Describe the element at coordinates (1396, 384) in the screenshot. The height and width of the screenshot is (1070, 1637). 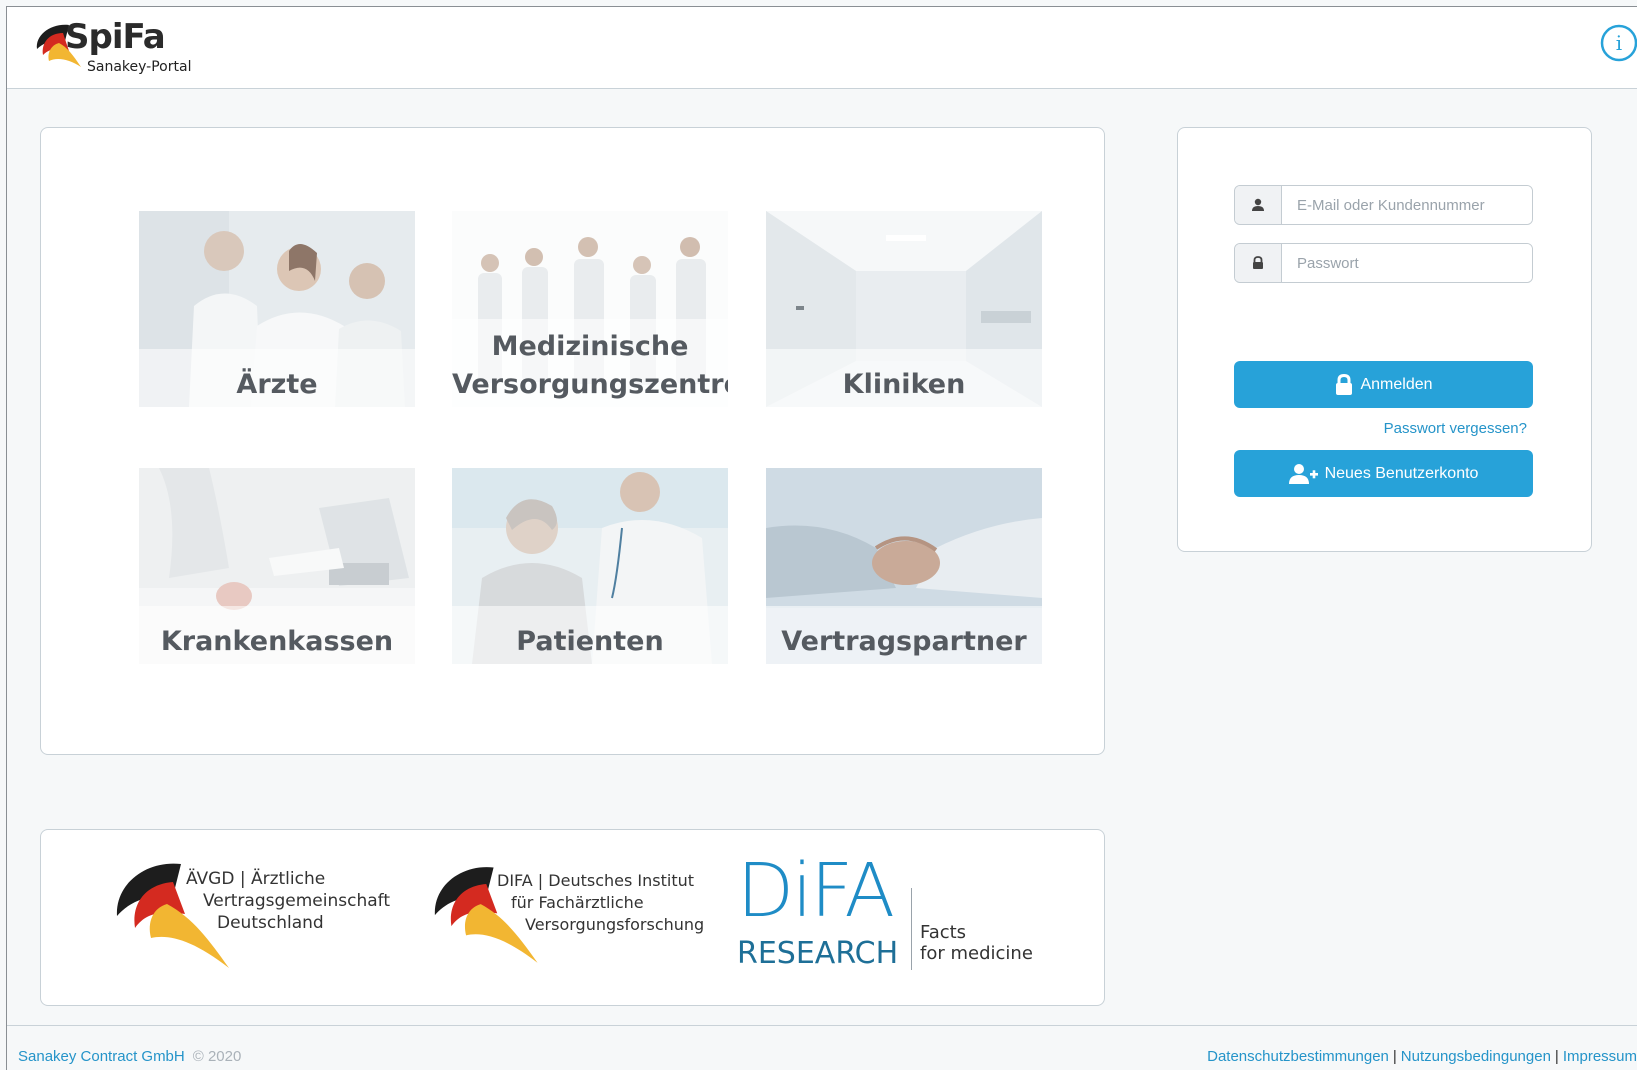
I see `login-button-label: Anmelden` at that location.